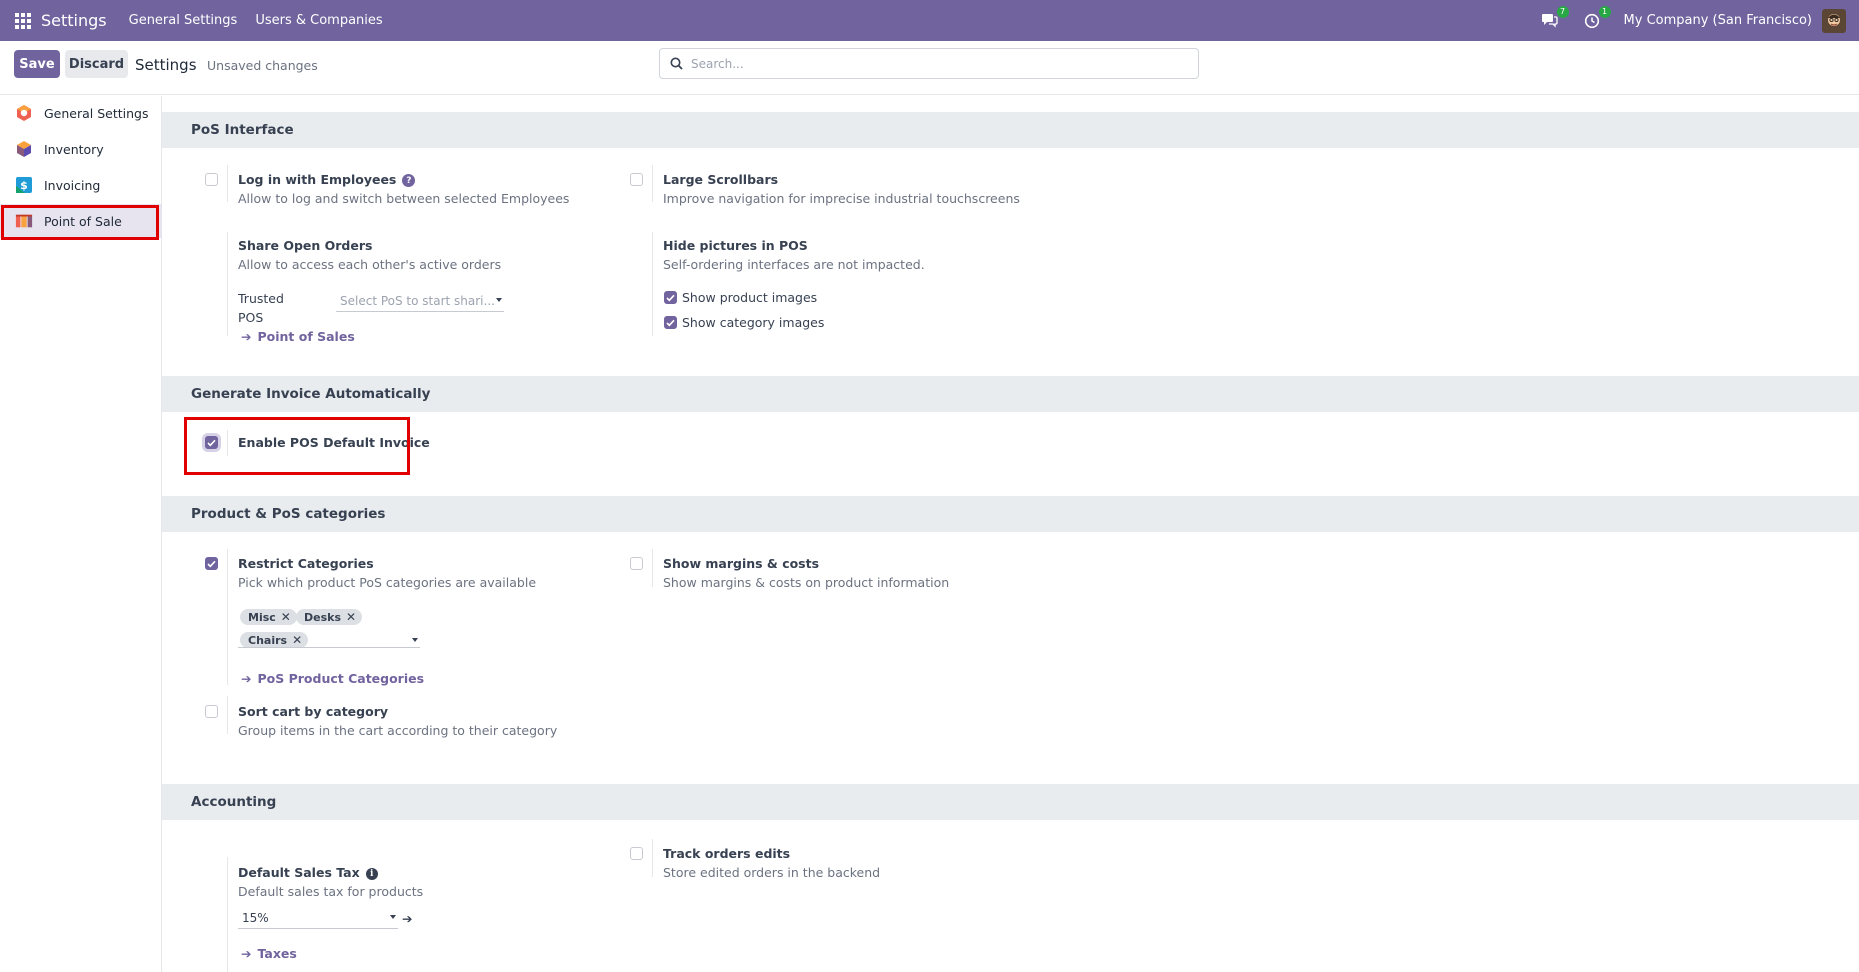 The image size is (1859, 972). I want to click on highlight-box-sidebar, so click(80, 222).